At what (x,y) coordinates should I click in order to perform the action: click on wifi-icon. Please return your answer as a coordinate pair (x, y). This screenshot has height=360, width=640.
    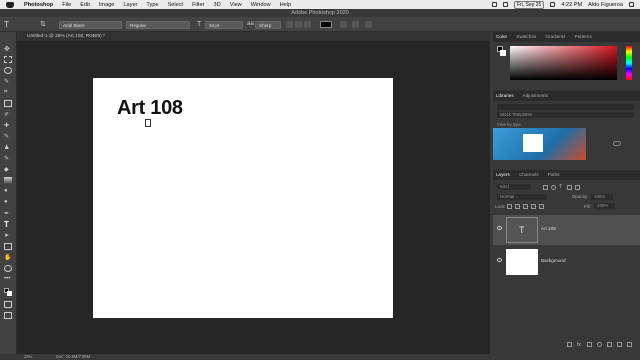
    Looking at the image, I should click on (505, 4).